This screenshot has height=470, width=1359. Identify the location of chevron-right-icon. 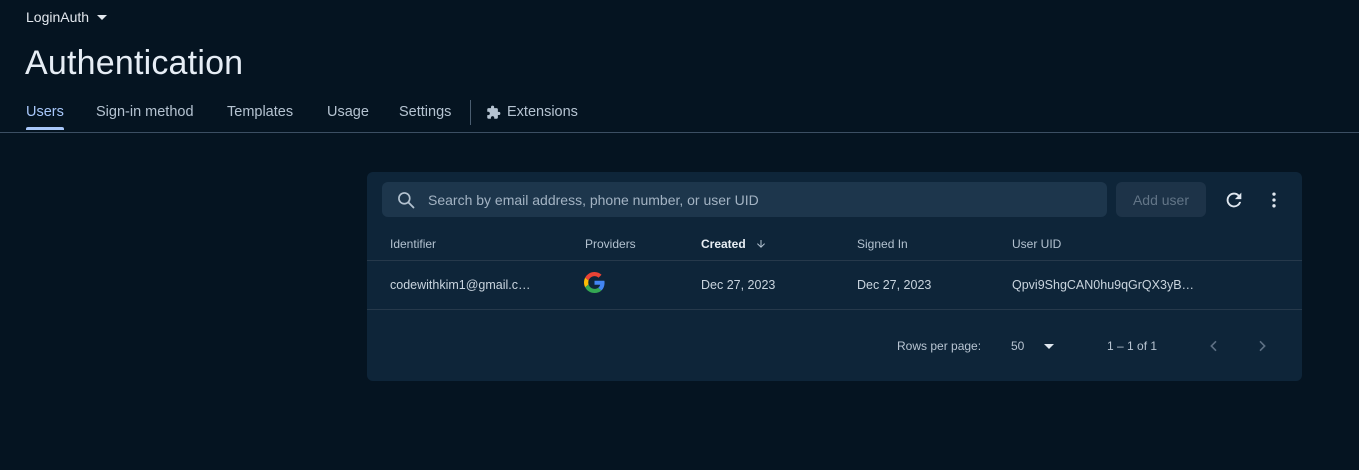
(1262, 346).